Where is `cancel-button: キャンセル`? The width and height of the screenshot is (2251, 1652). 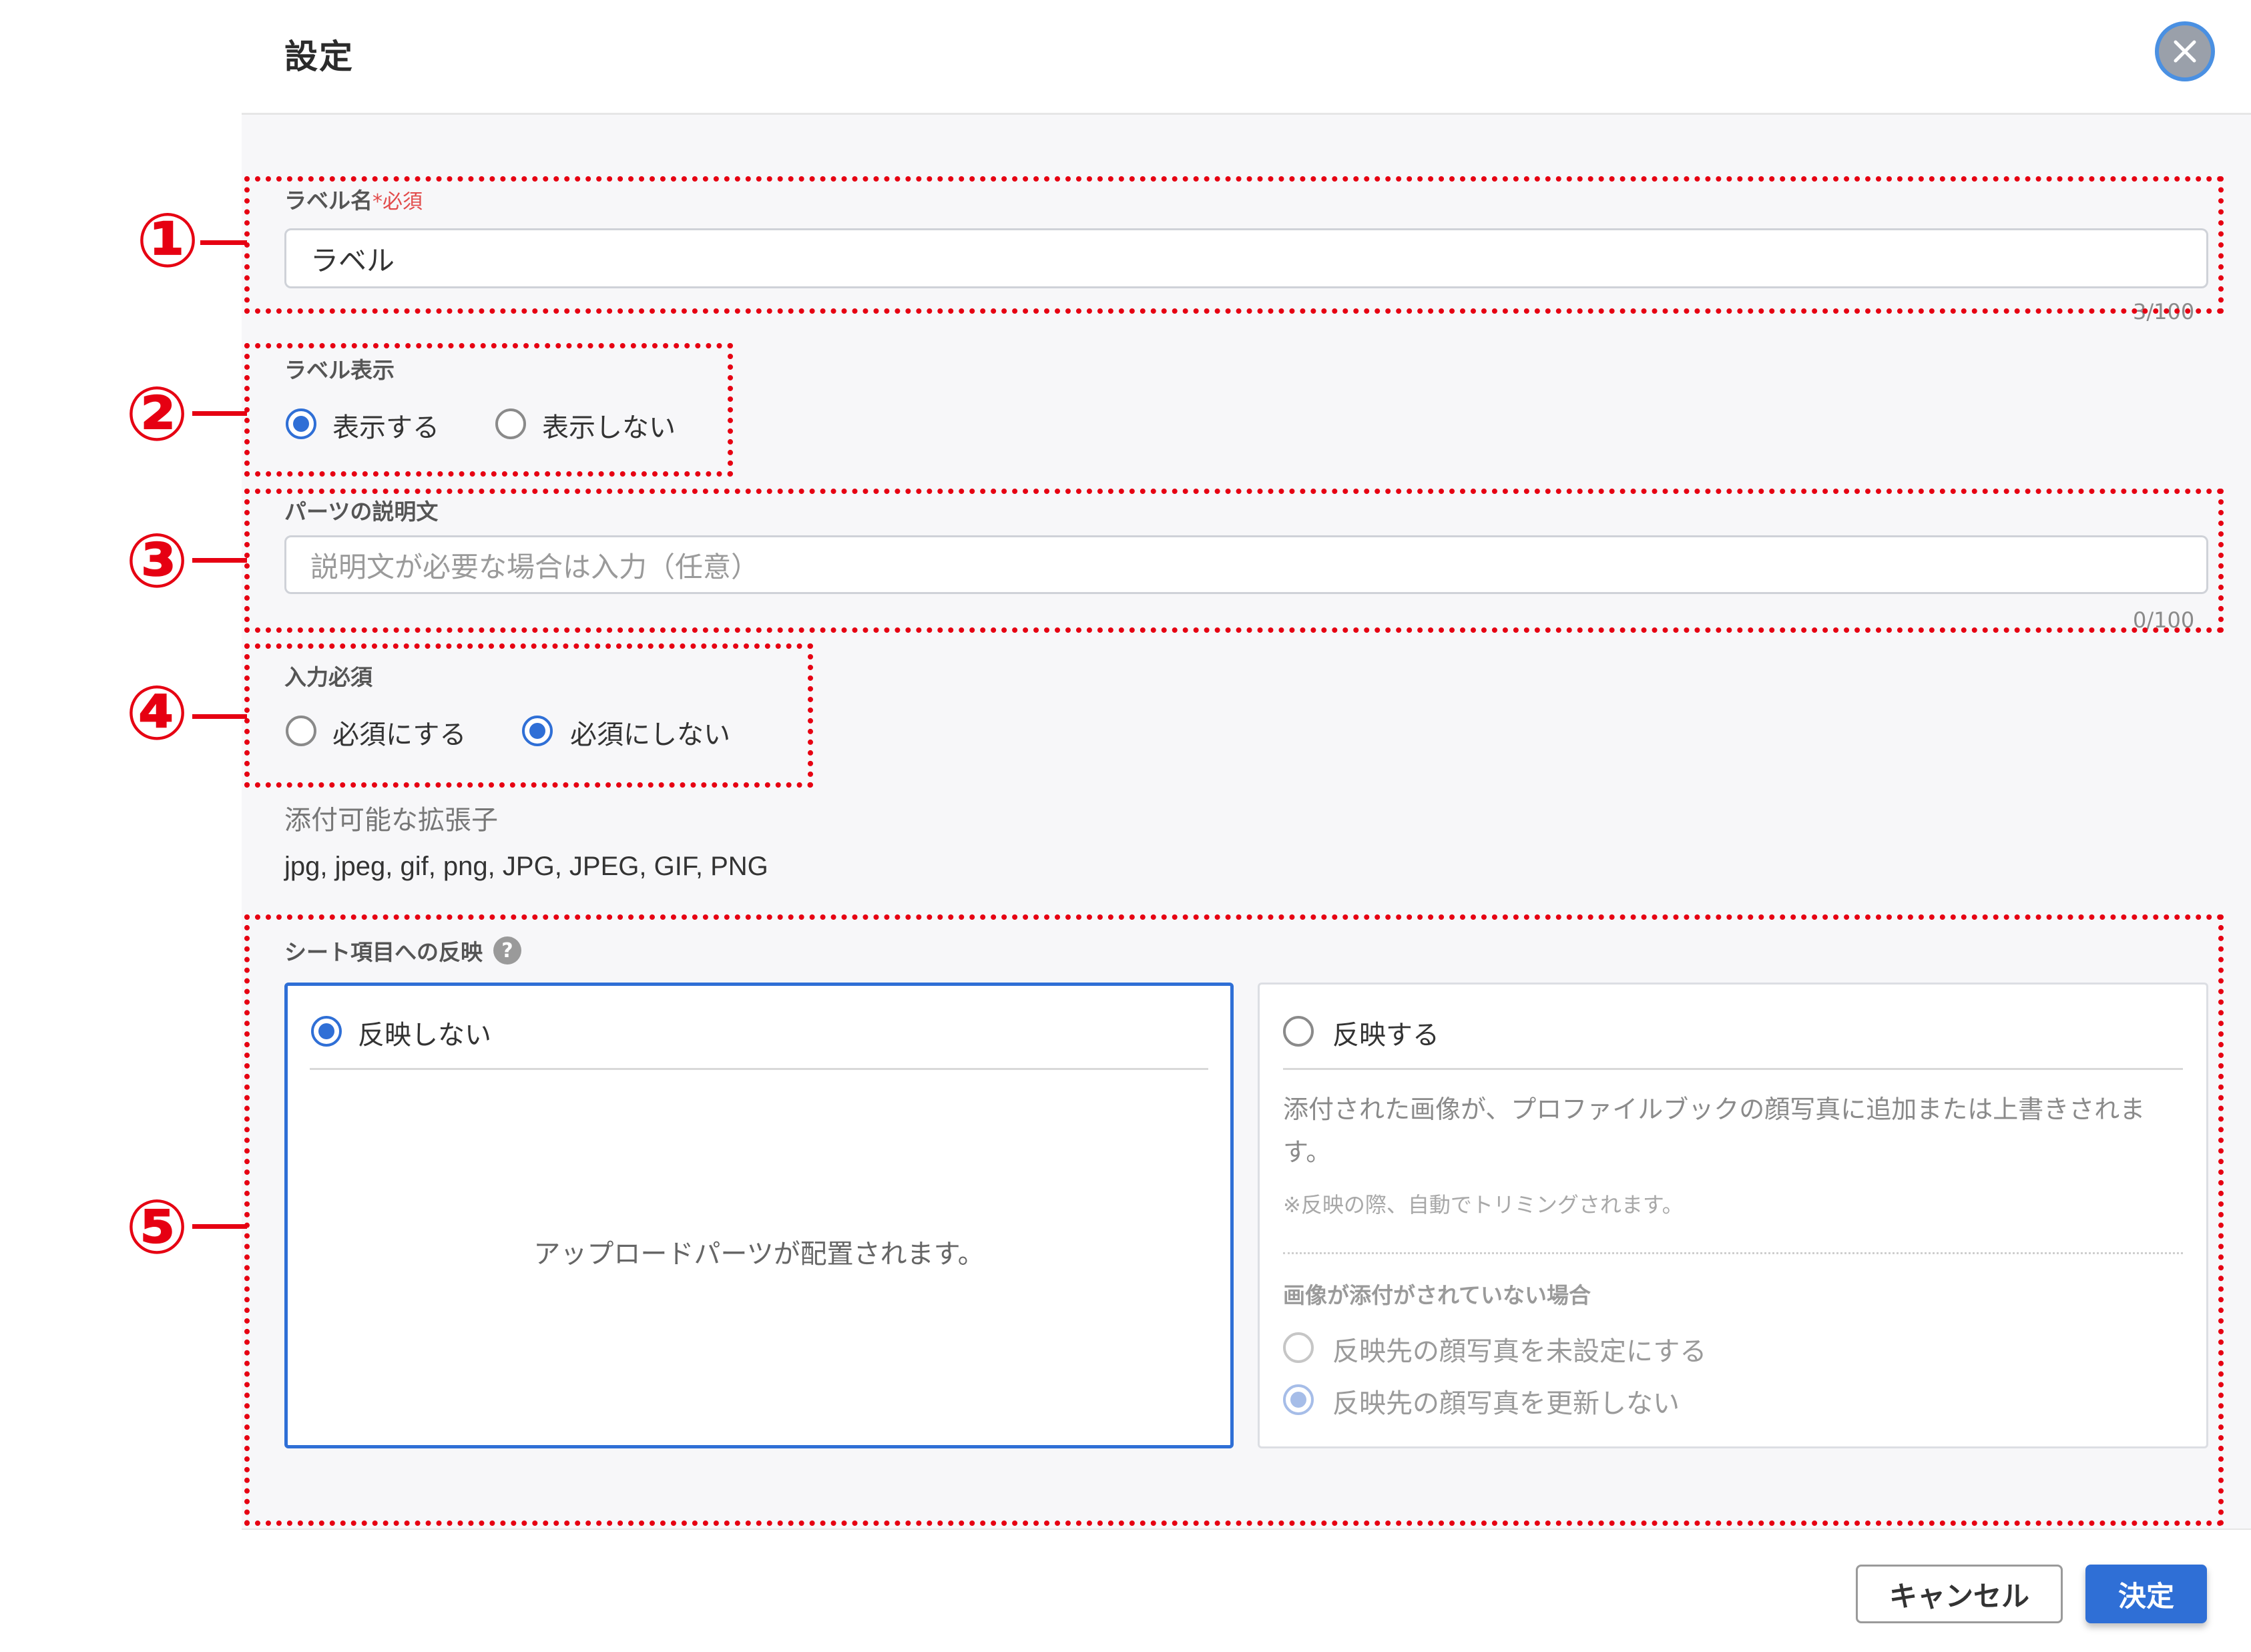 cancel-button: キャンセル is located at coordinates (1959, 1594).